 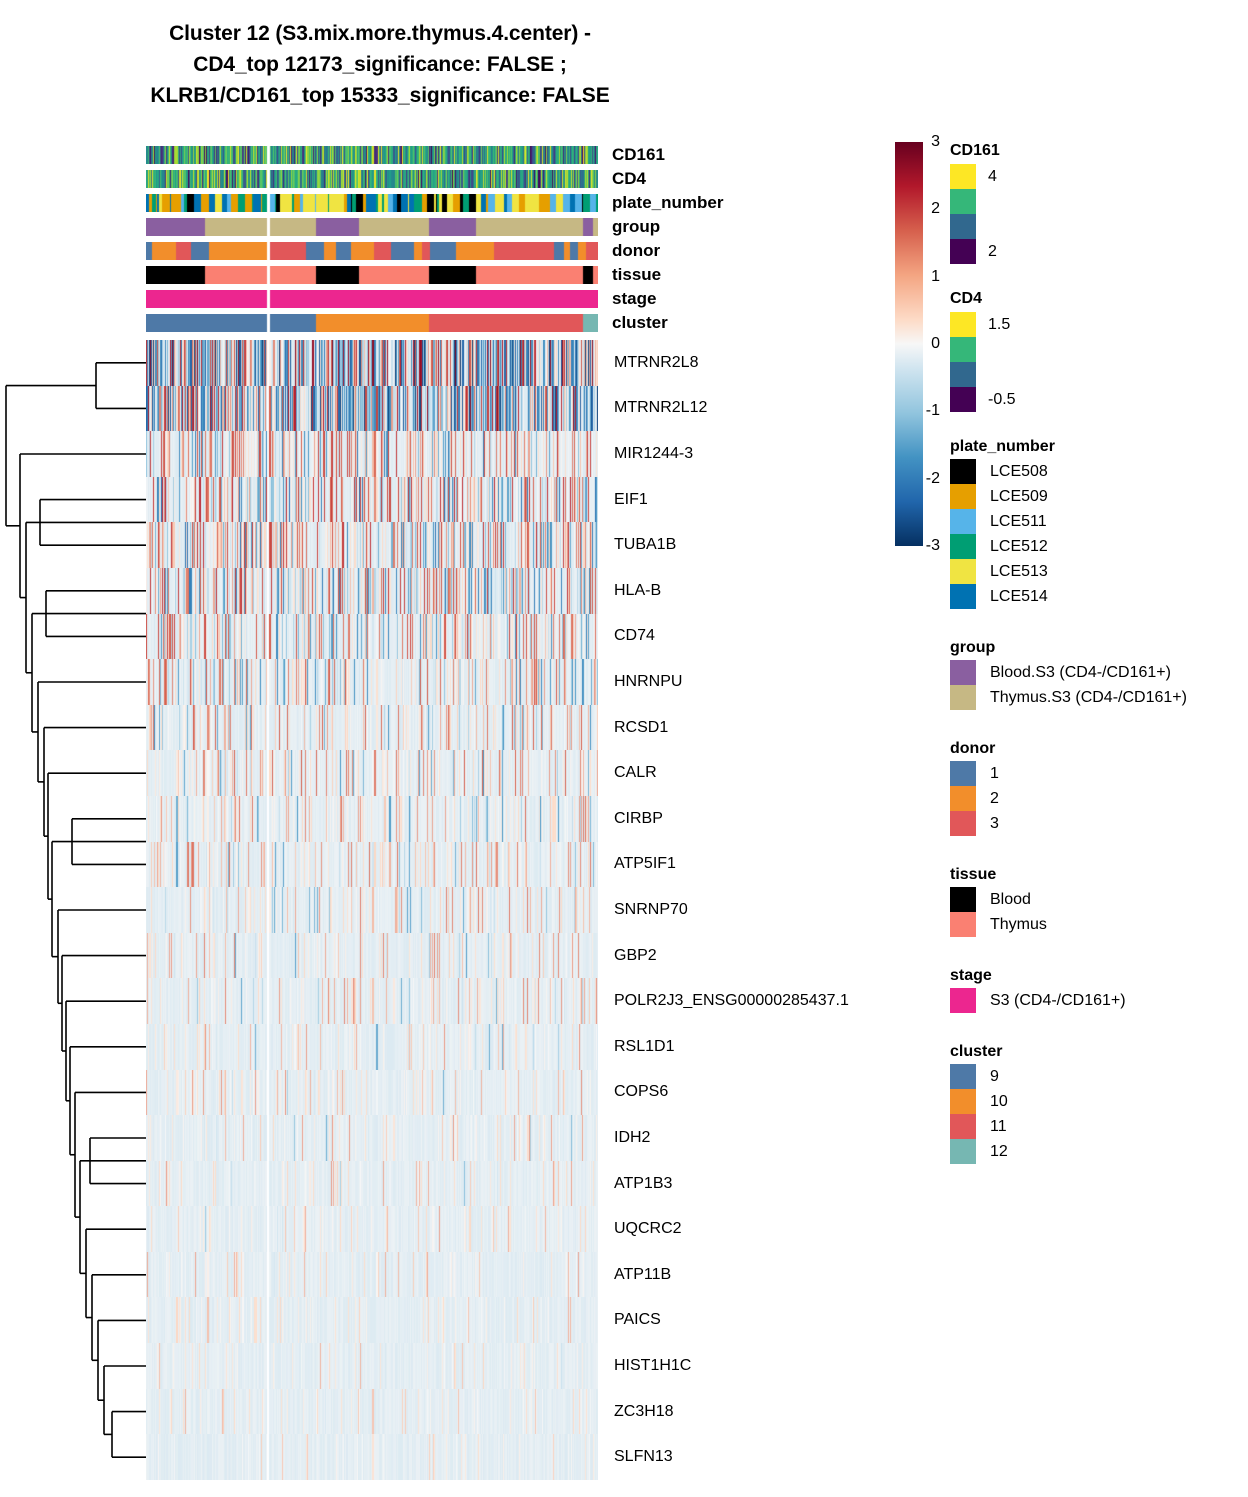 What do you see at coordinates (731, 1001) in the screenshot?
I see `gene-label: POLR2J3_ENSG00000285437.1` at bounding box center [731, 1001].